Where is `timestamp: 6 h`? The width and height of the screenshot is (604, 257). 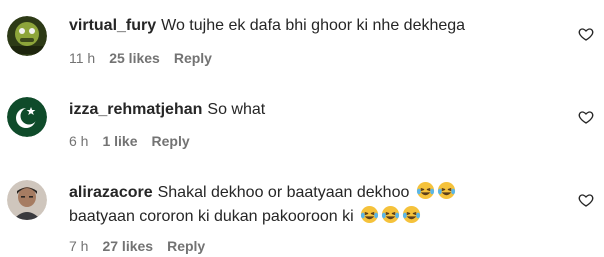 timestamp: 6 h is located at coordinates (78, 141).